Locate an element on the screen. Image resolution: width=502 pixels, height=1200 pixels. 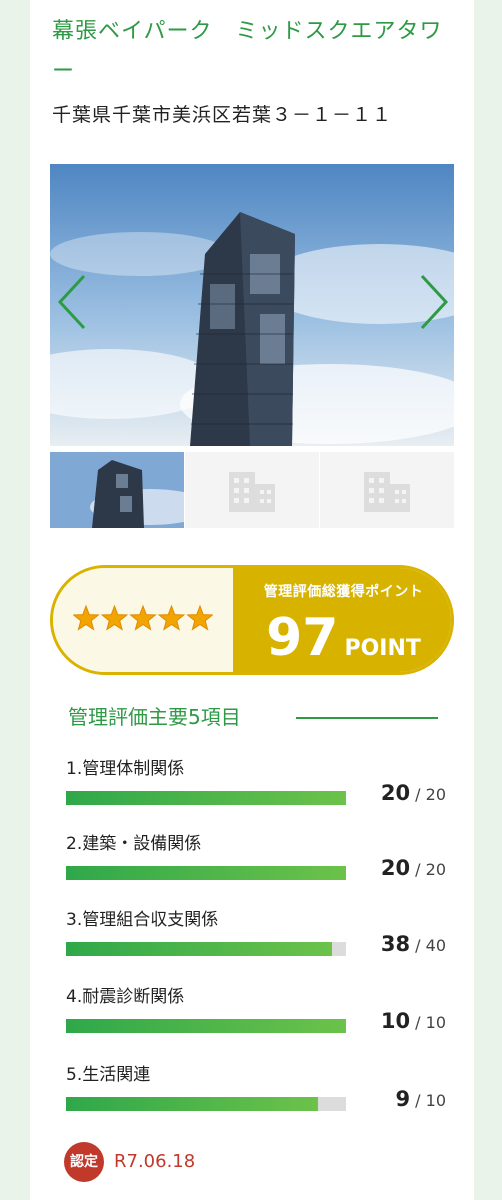
points-label: 管理評価総獲得ポイント is located at coordinates (343, 592).